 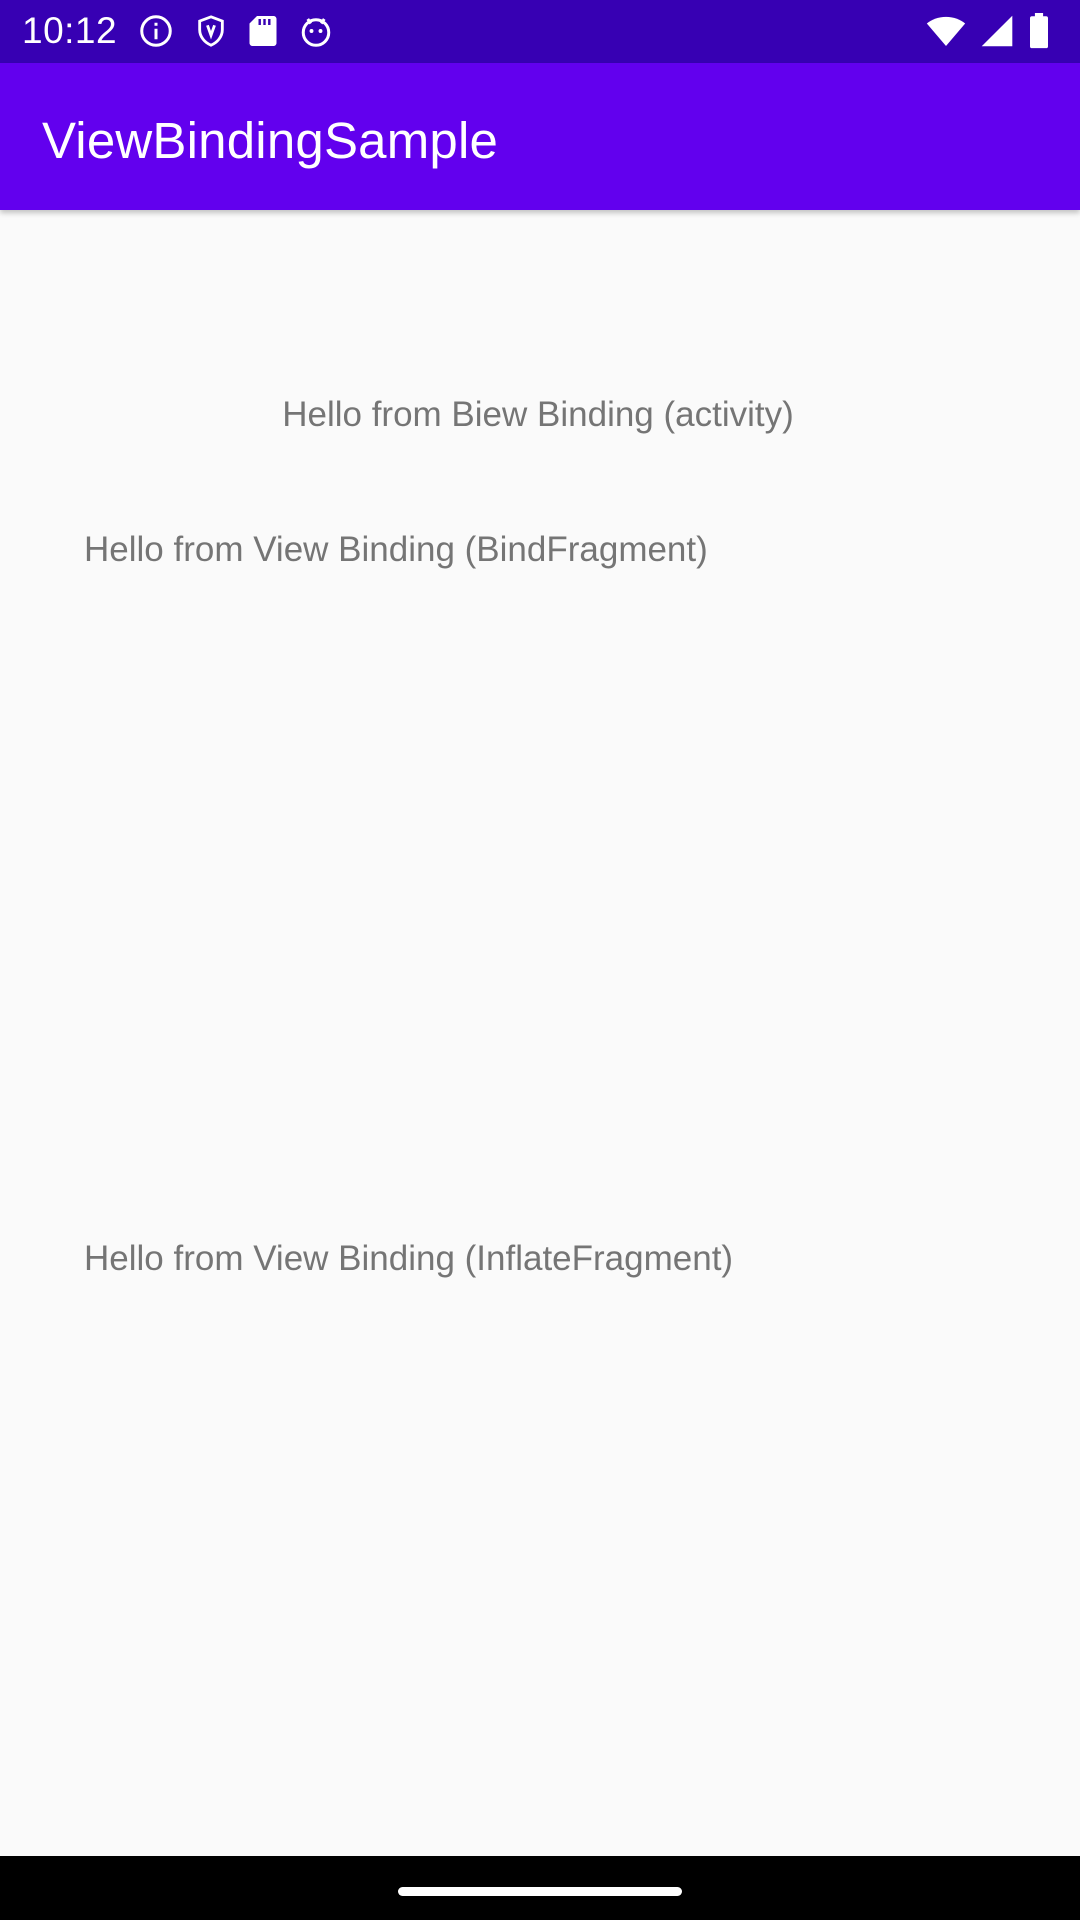 I want to click on battery-icon, so click(x=1039, y=31).